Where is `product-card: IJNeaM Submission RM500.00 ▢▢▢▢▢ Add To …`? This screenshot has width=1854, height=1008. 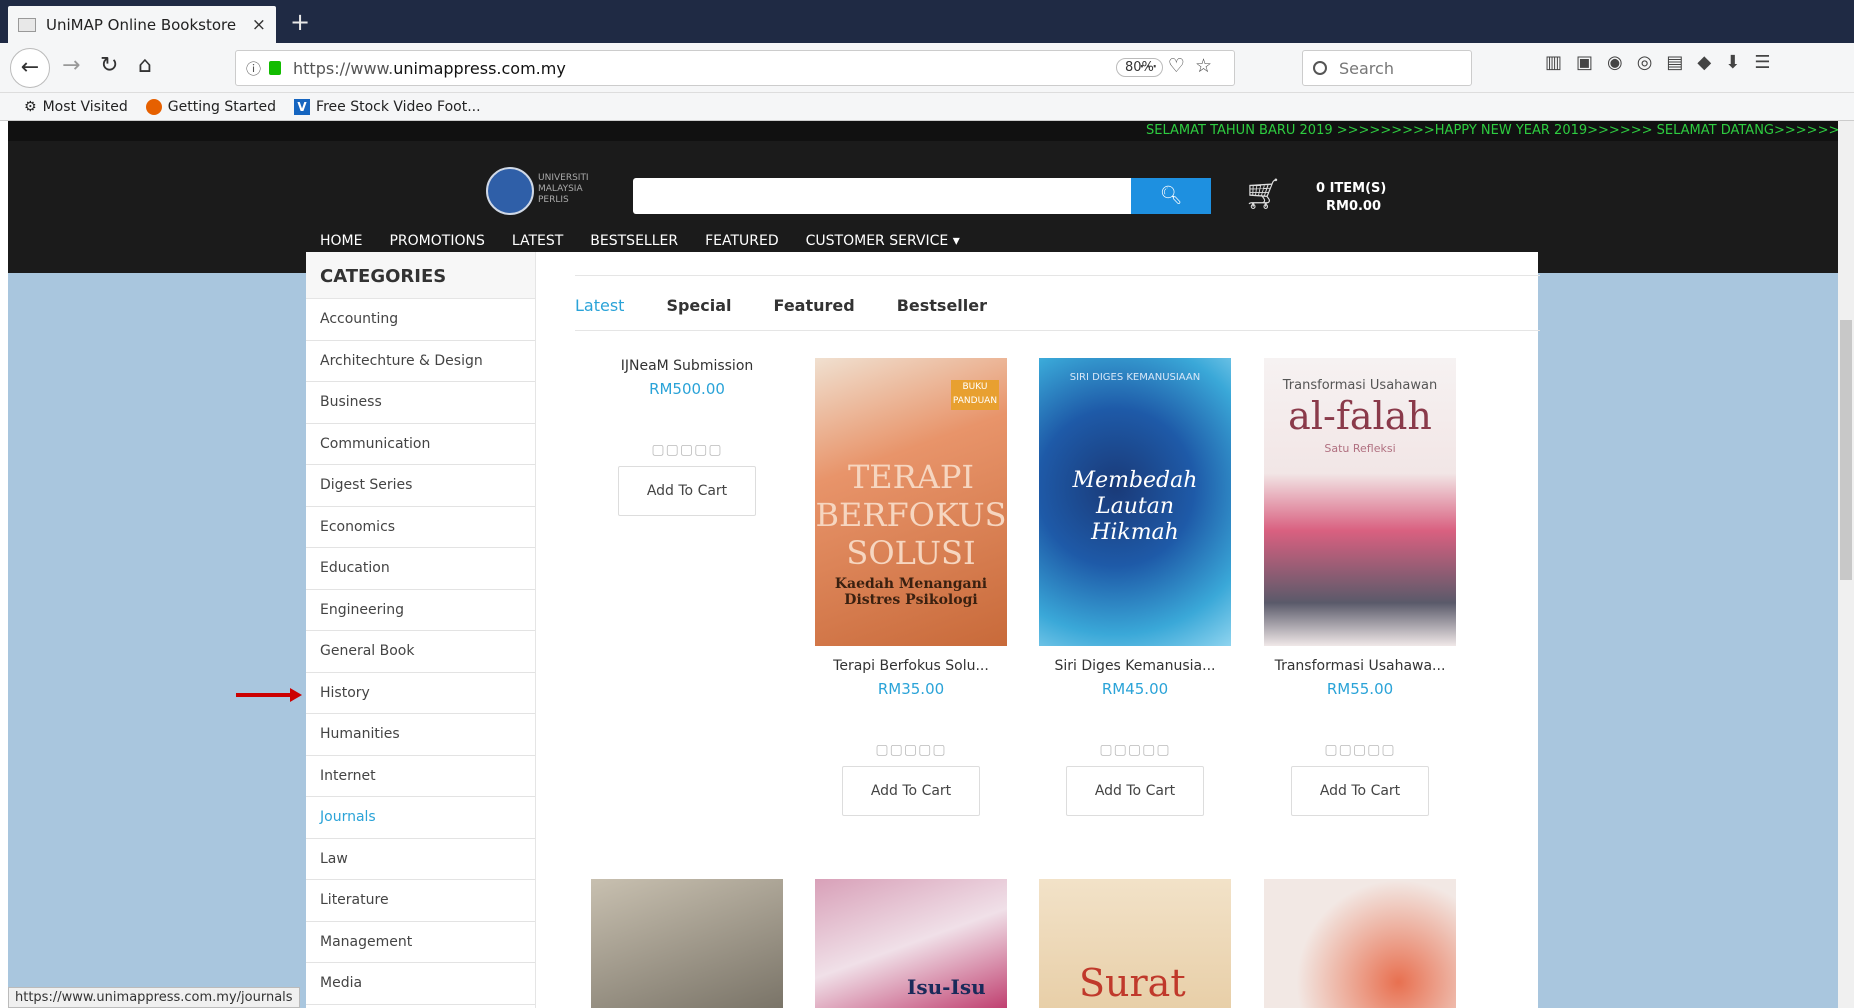
product-card: IJNeaM Submission RM500.00 ▢▢▢▢▢ Add To … is located at coordinates (687, 437).